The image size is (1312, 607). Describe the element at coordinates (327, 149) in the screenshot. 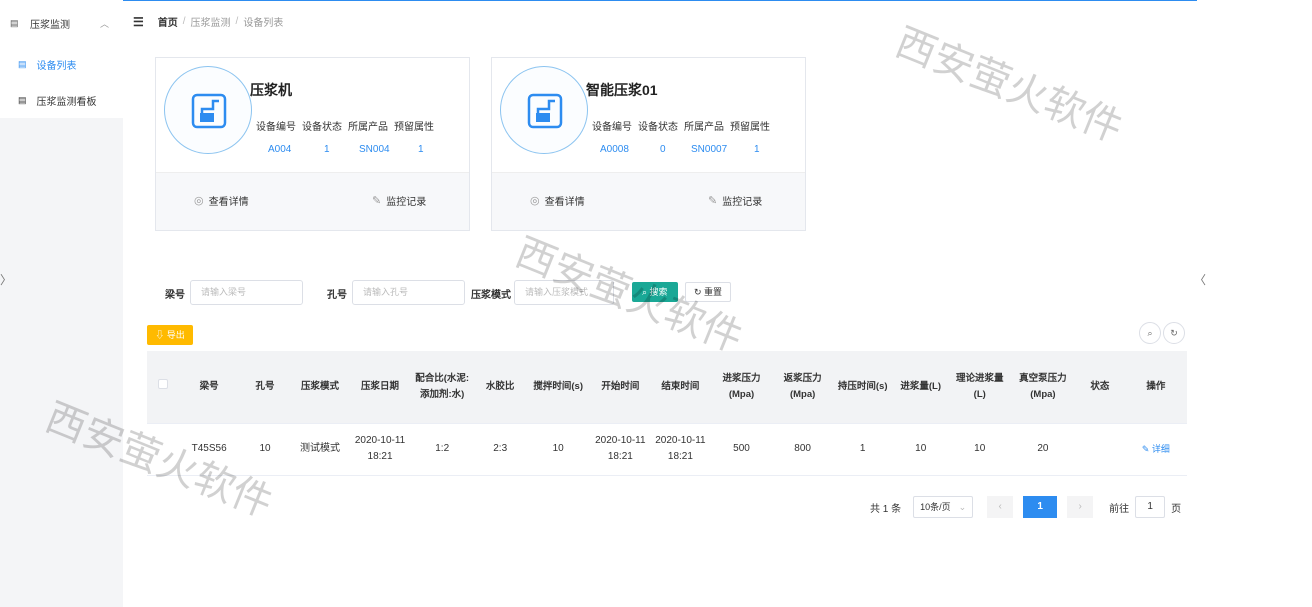

I see `value-device-status: 1` at that location.